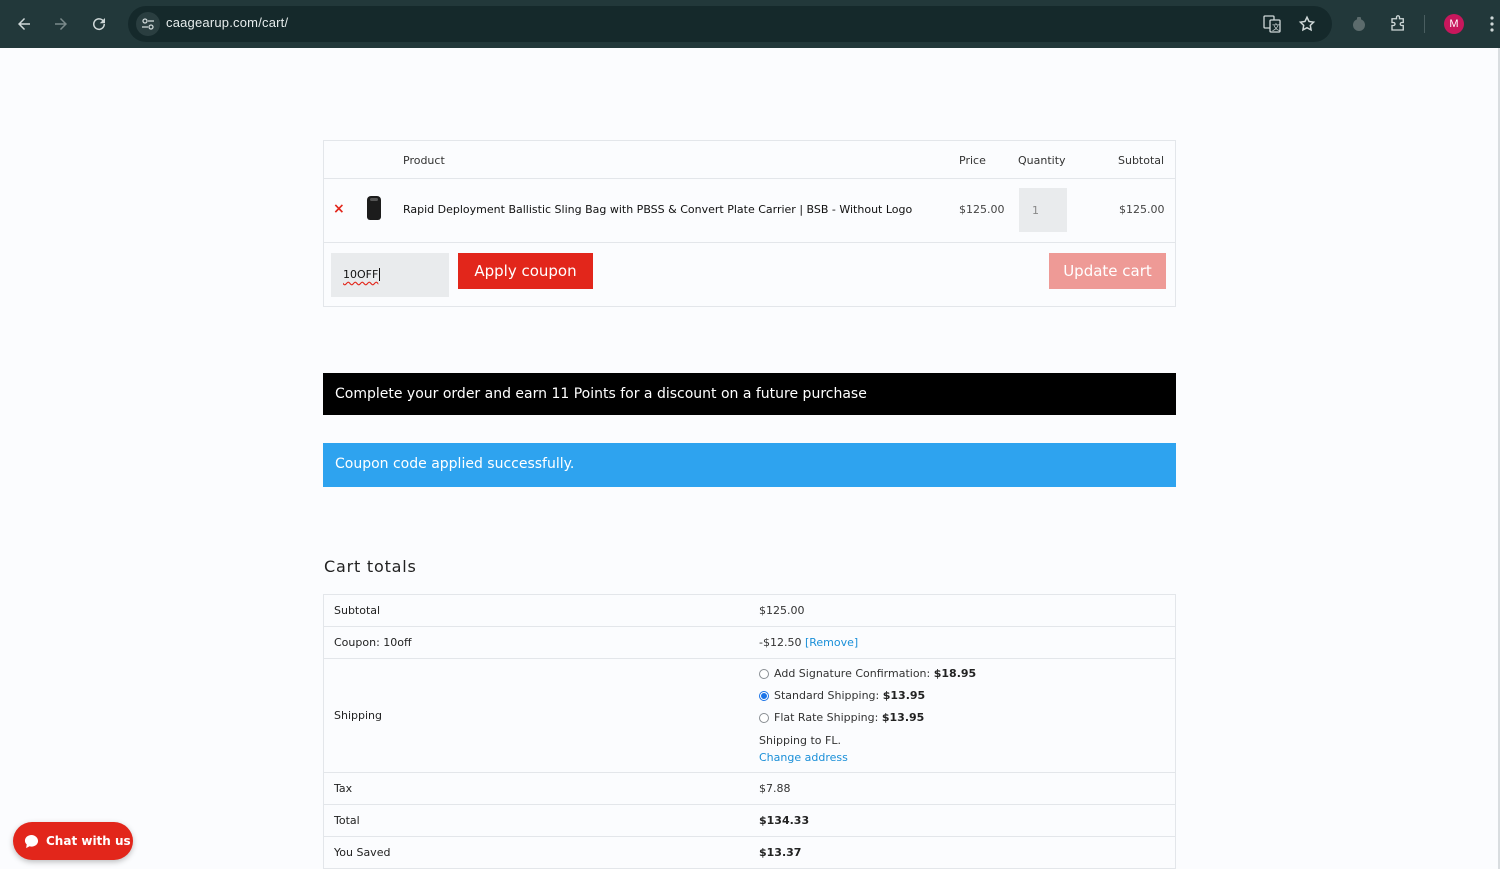  Describe the element at coordinates (1142, 209) in the screenshot. I see `item-subtotal: $125.00` at that location.